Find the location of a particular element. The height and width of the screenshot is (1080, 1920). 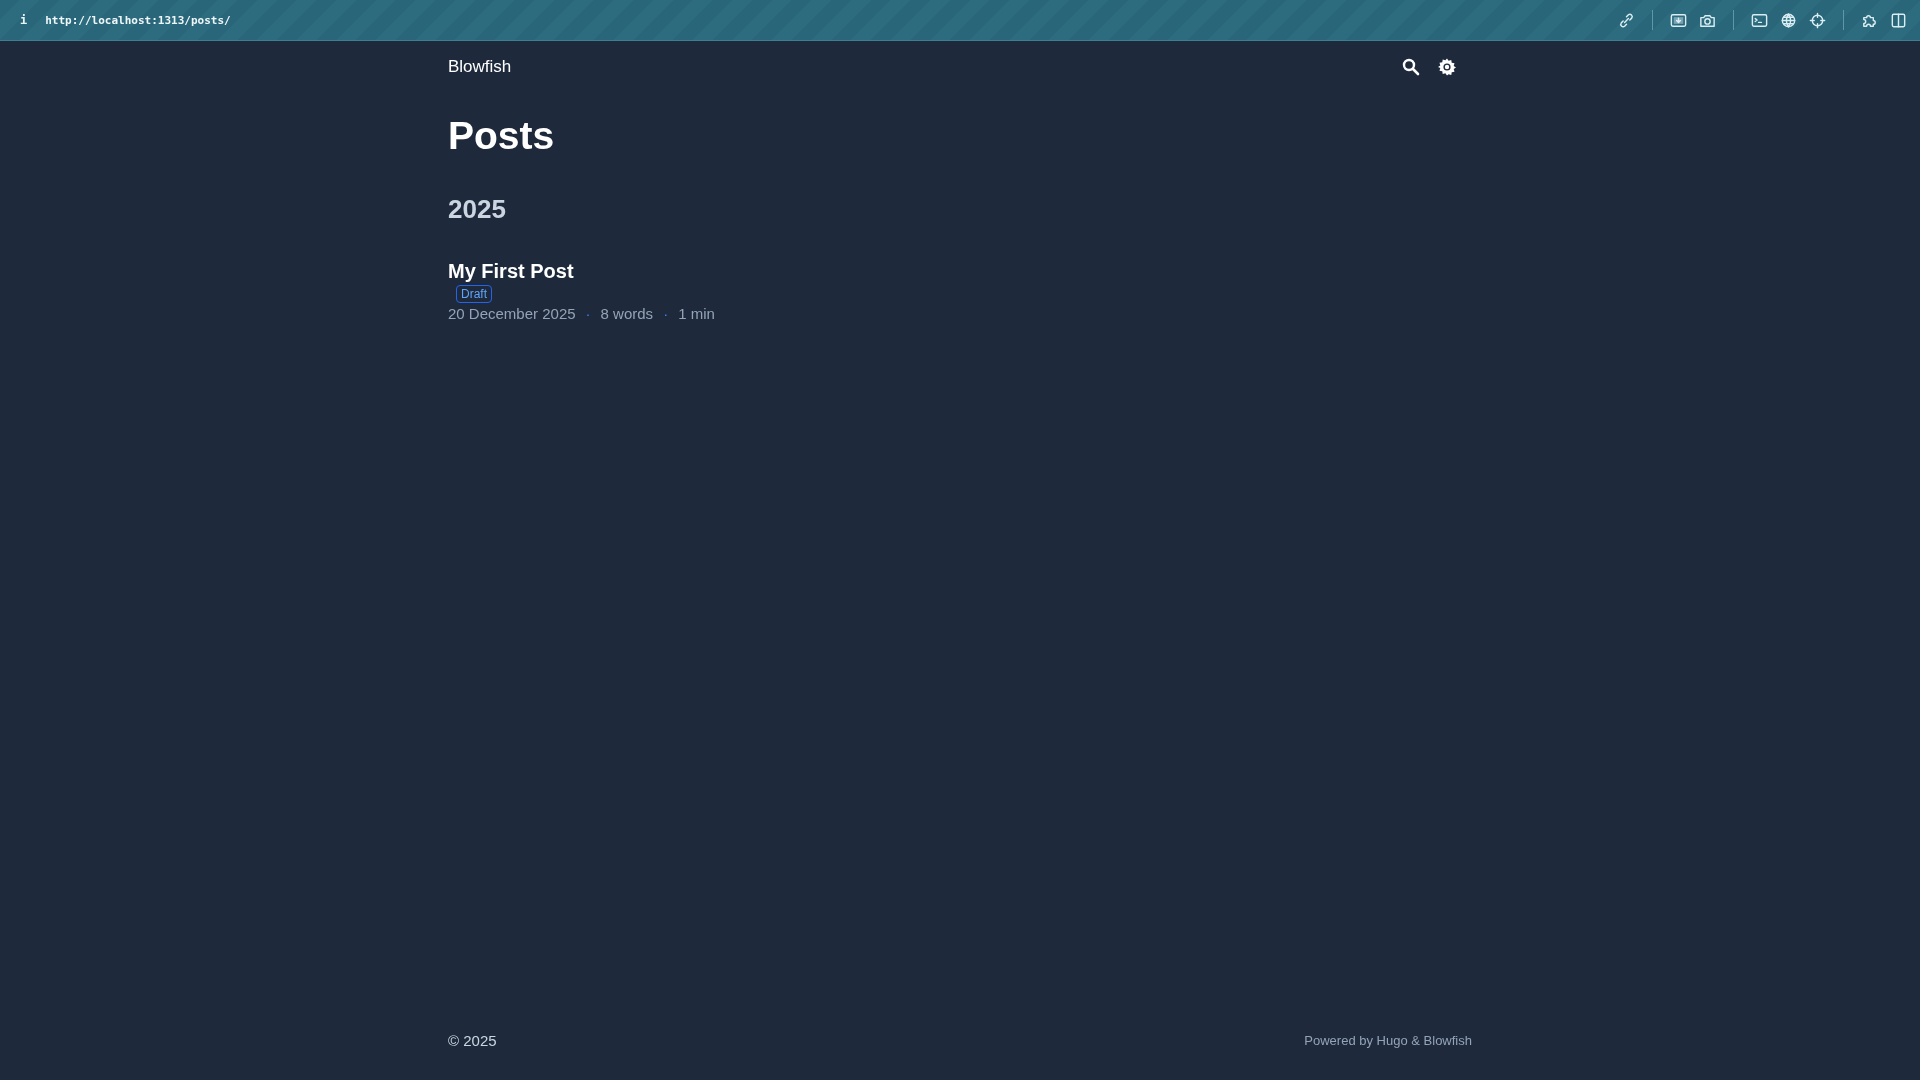

copyright-text: © 2025 is located at coordinates (472, 1040).